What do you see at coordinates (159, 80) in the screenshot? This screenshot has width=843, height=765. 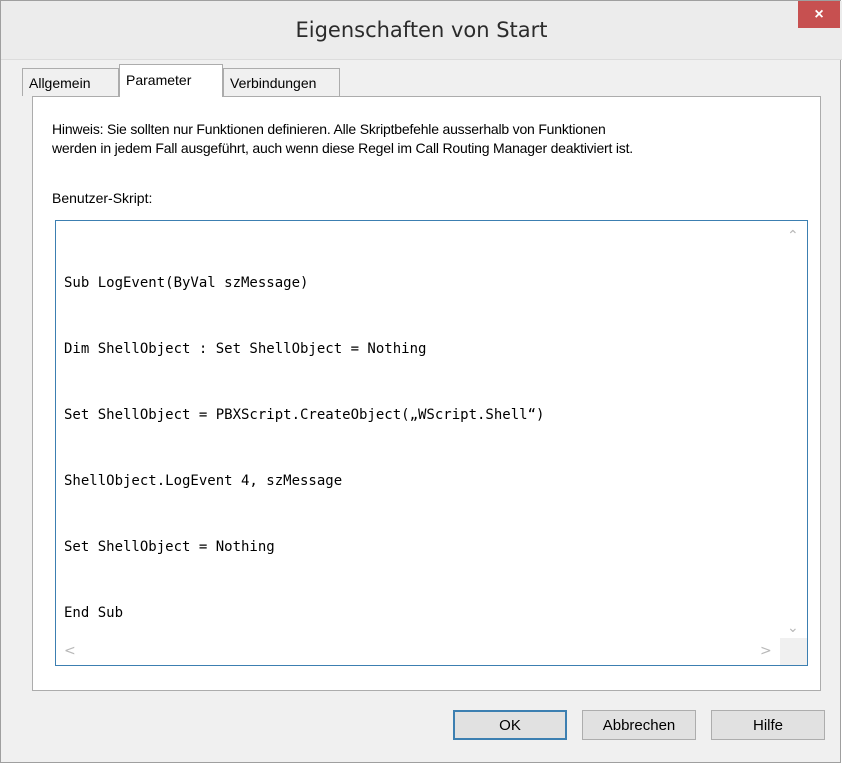 I see `tab-label: Parameter` at bounding box center [159, 80].